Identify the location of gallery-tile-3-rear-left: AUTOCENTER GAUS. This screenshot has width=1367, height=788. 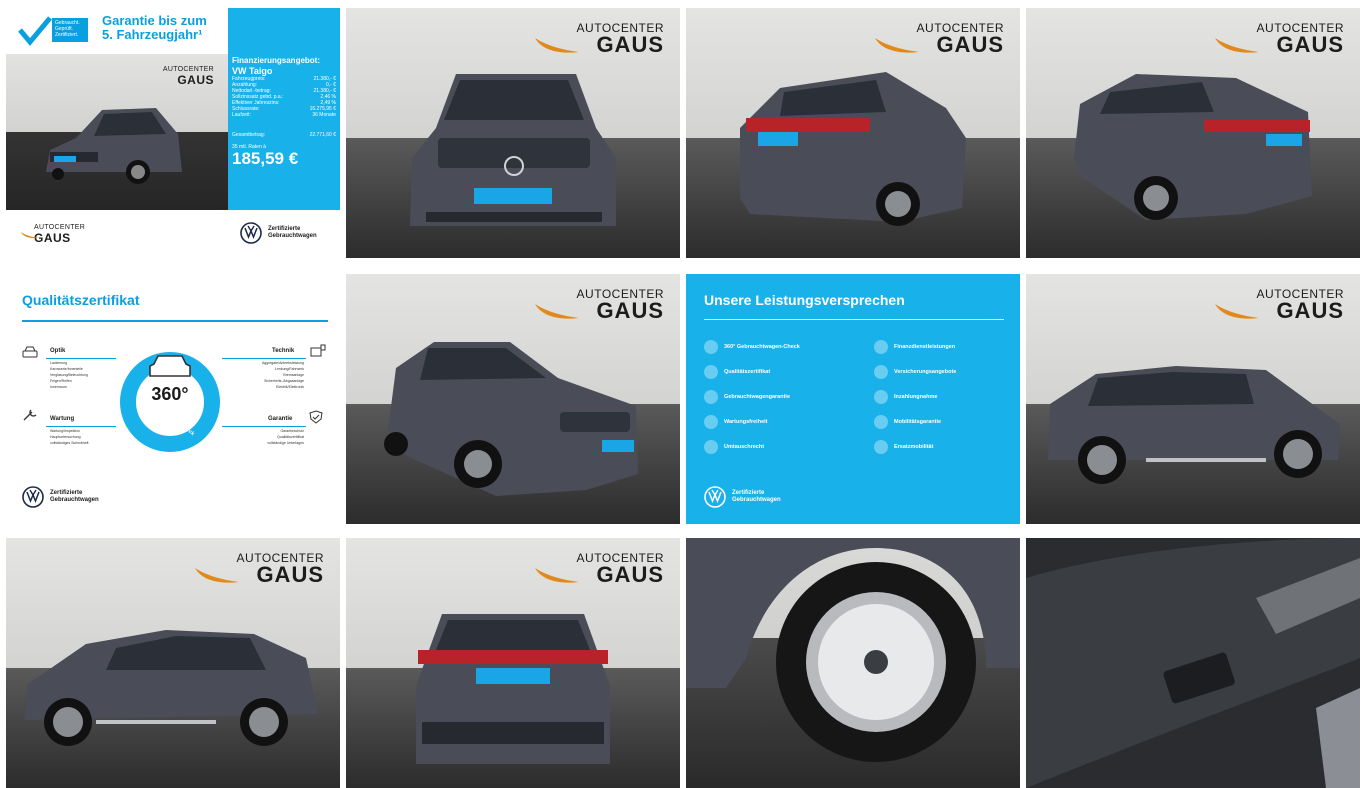
(853, 133).